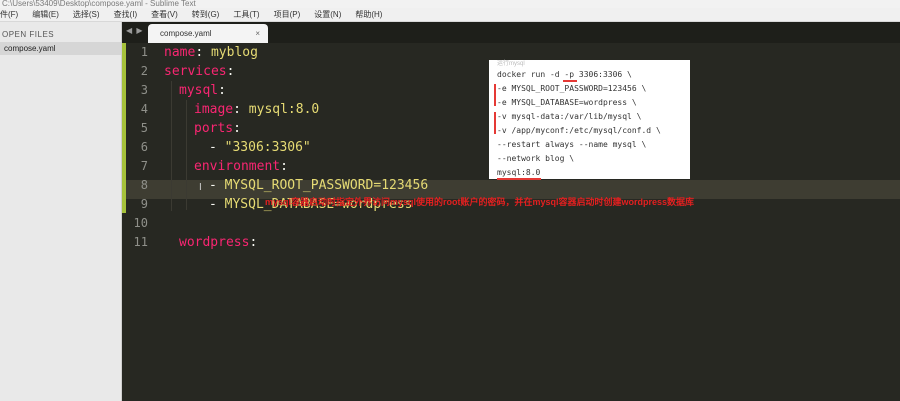  Describe the element at coordinates (536, 158) in the screenshot. I see `docker-line: --network blog \` at that location.